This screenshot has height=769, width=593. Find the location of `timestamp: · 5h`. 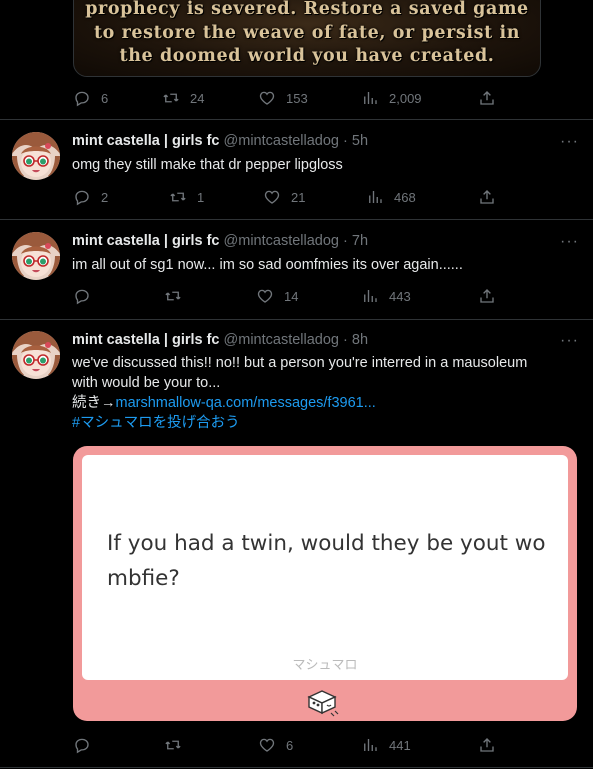

timestamp: · 5h is located at coordinates (355, 141).